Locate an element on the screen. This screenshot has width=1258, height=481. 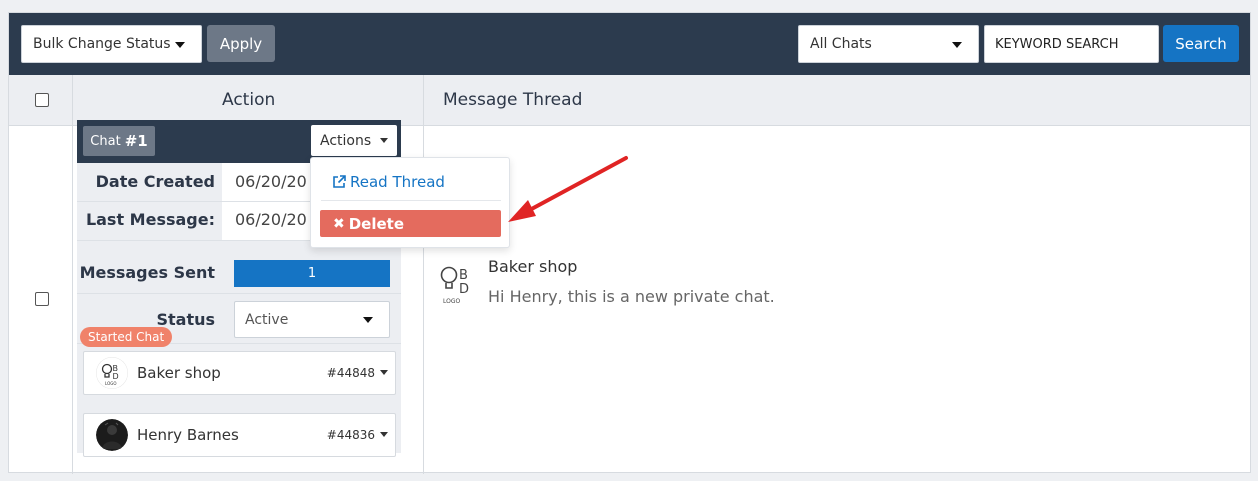
chat-badge-prefix: Chat is located at coordinates (105, 141).